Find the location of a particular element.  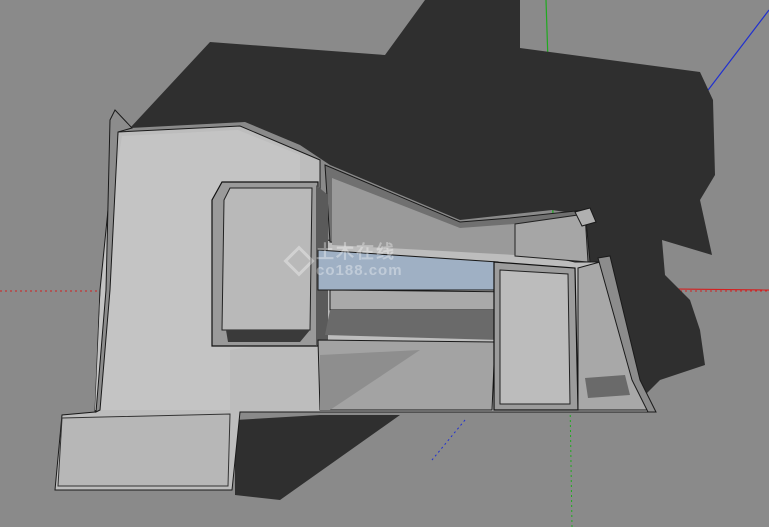

beam-shadow is located at coordinates (420, 325).